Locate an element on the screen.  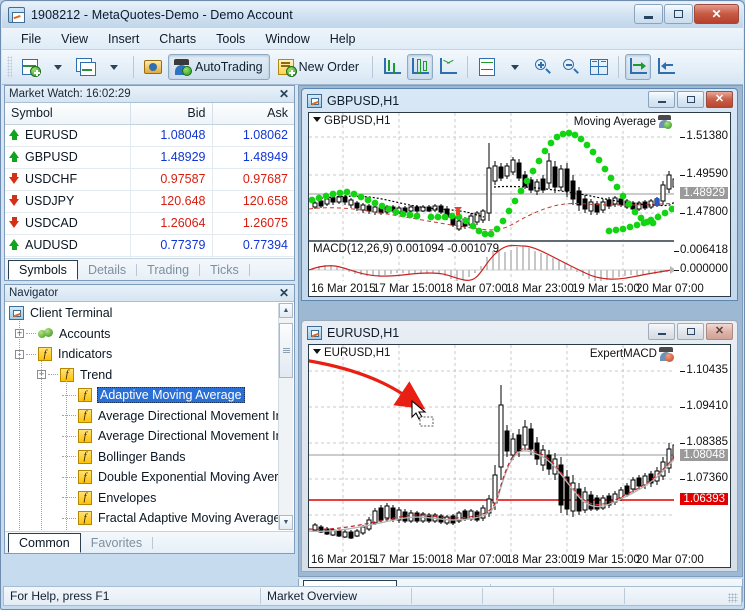
market-watch-title: Market Watch: 16:02:29 is located at coordinates (70, 94).